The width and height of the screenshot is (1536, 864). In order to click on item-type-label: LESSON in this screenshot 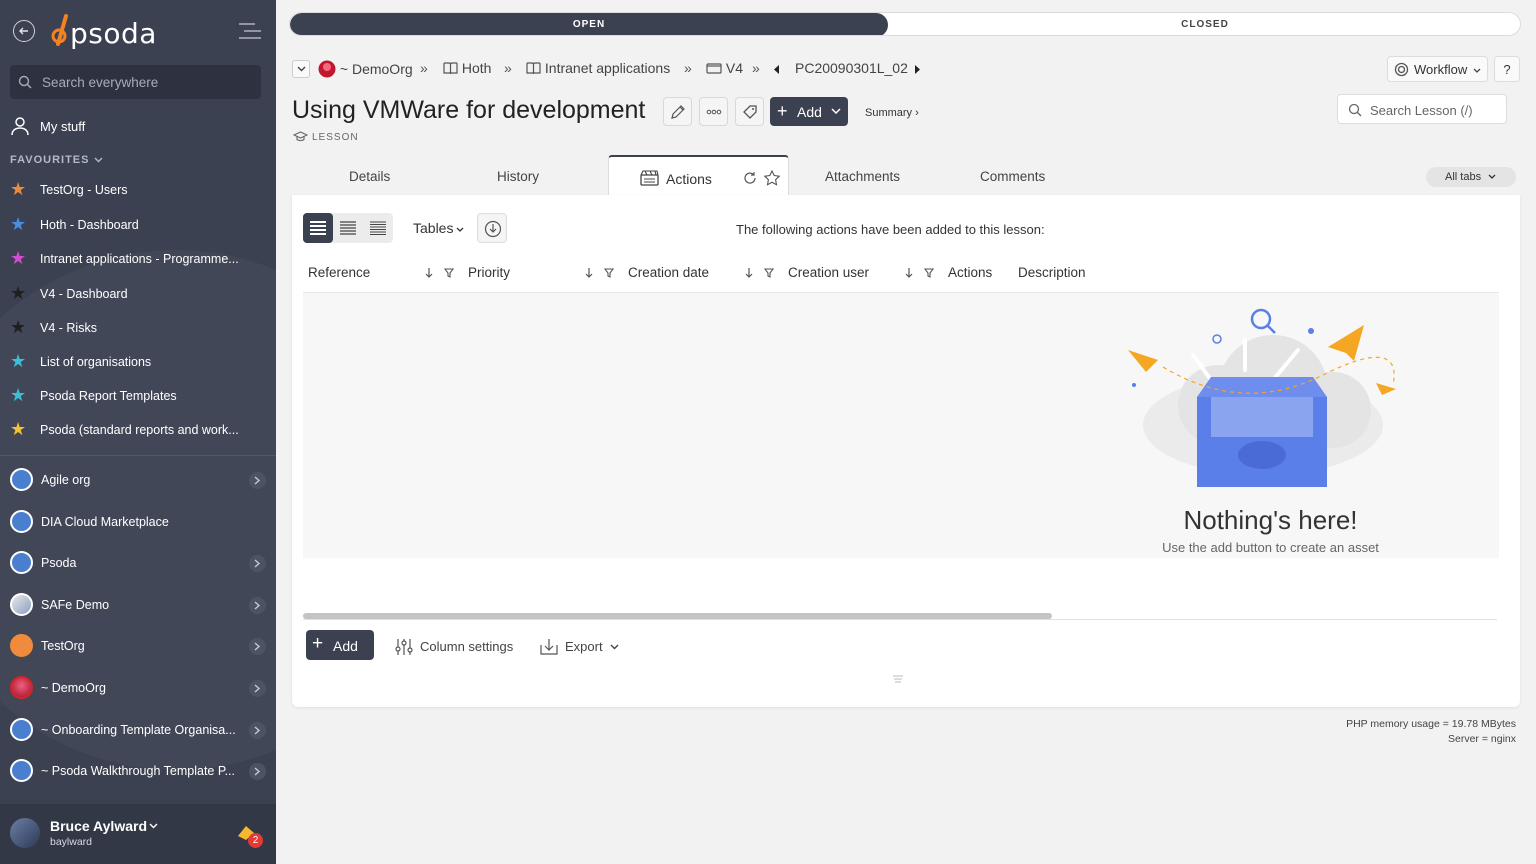, I will do `click(335, 137)`.